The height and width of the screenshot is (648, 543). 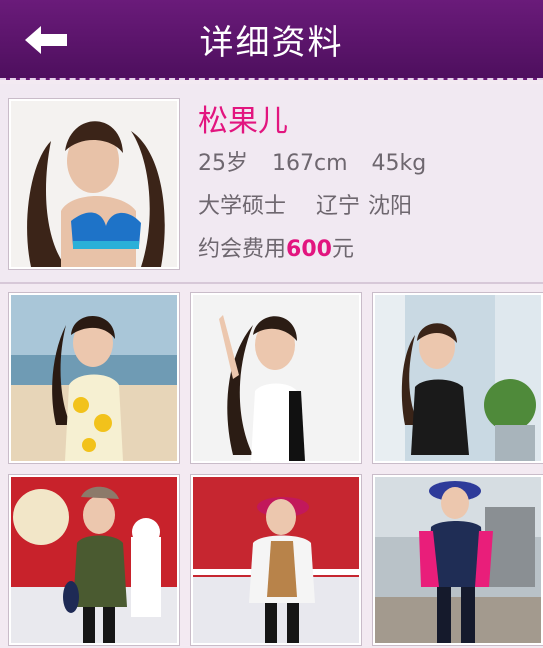 What do you see at coordinates (243, 121) in the screenshot?
I see `user-name: 松果儿` at bounding box center [243, 121].